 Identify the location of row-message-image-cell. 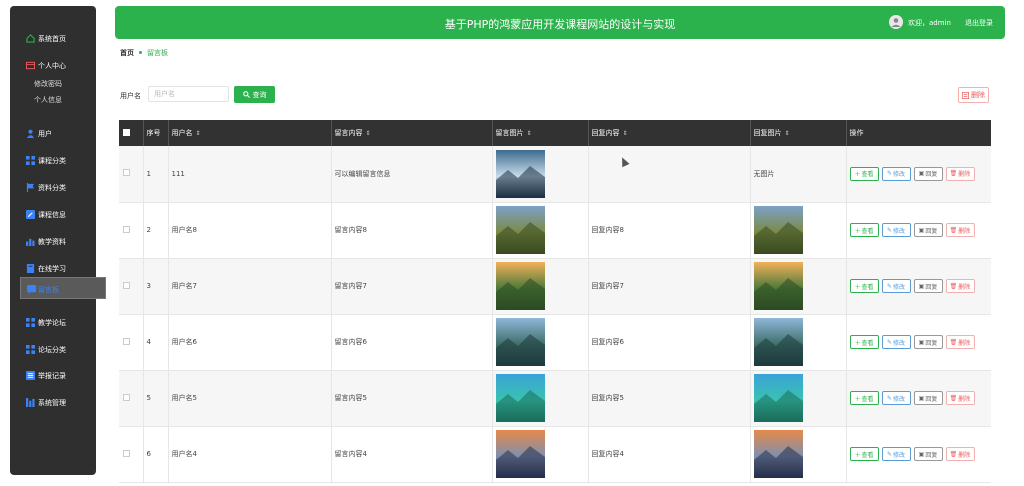
(540, 398).